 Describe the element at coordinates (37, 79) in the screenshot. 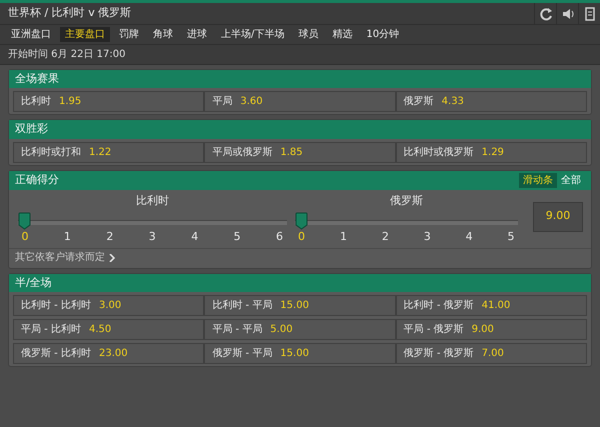

I see `market-title: 全场赛果` at that location.